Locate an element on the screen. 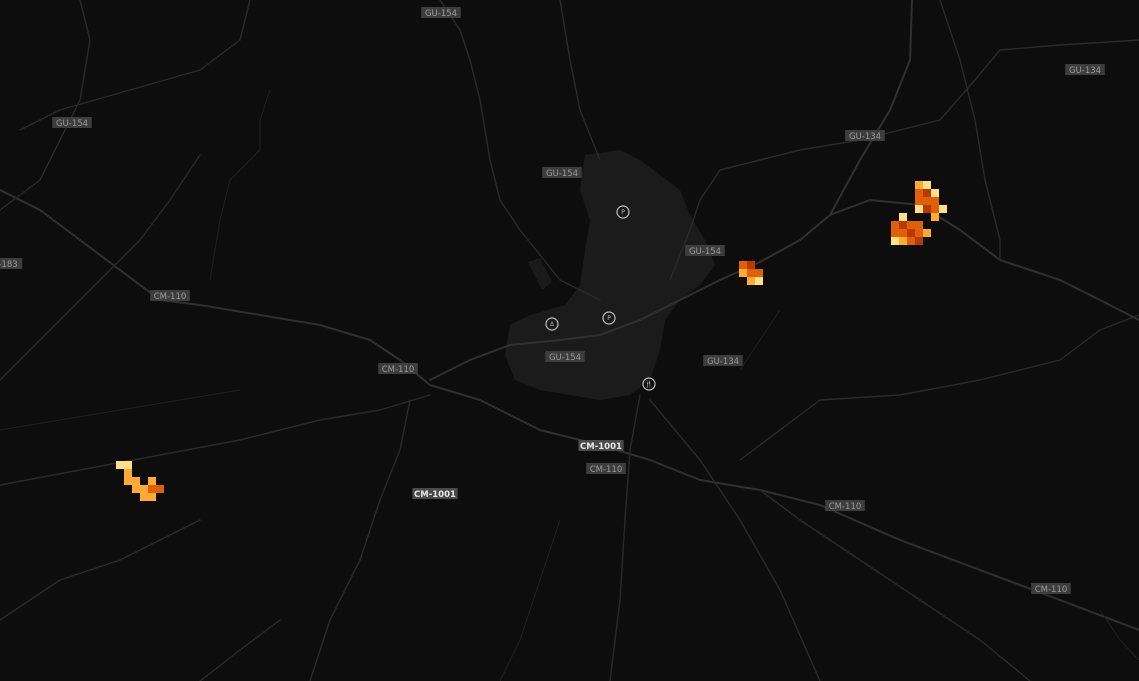  road-label-gu154-top: GU-154 is located at coordinates (441, 13).